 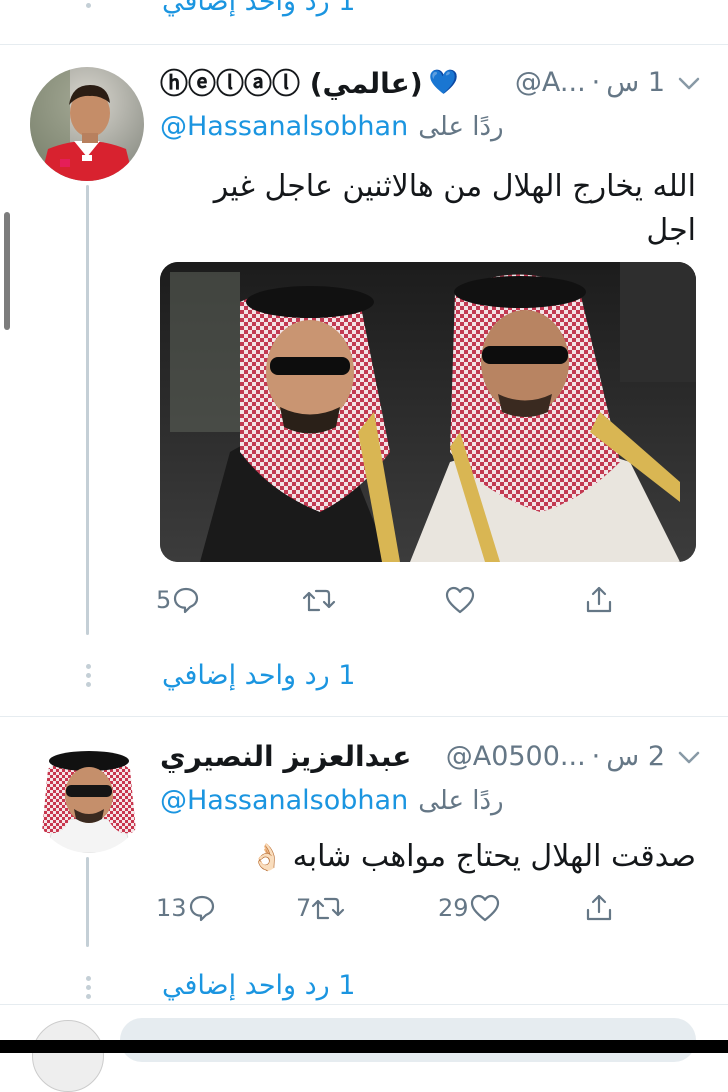 I want to click on tweet-header: ⓗⓔⓛⓐⓛ (عالمي) 💙 @A... · 1 س, so click(x=412, y=82).